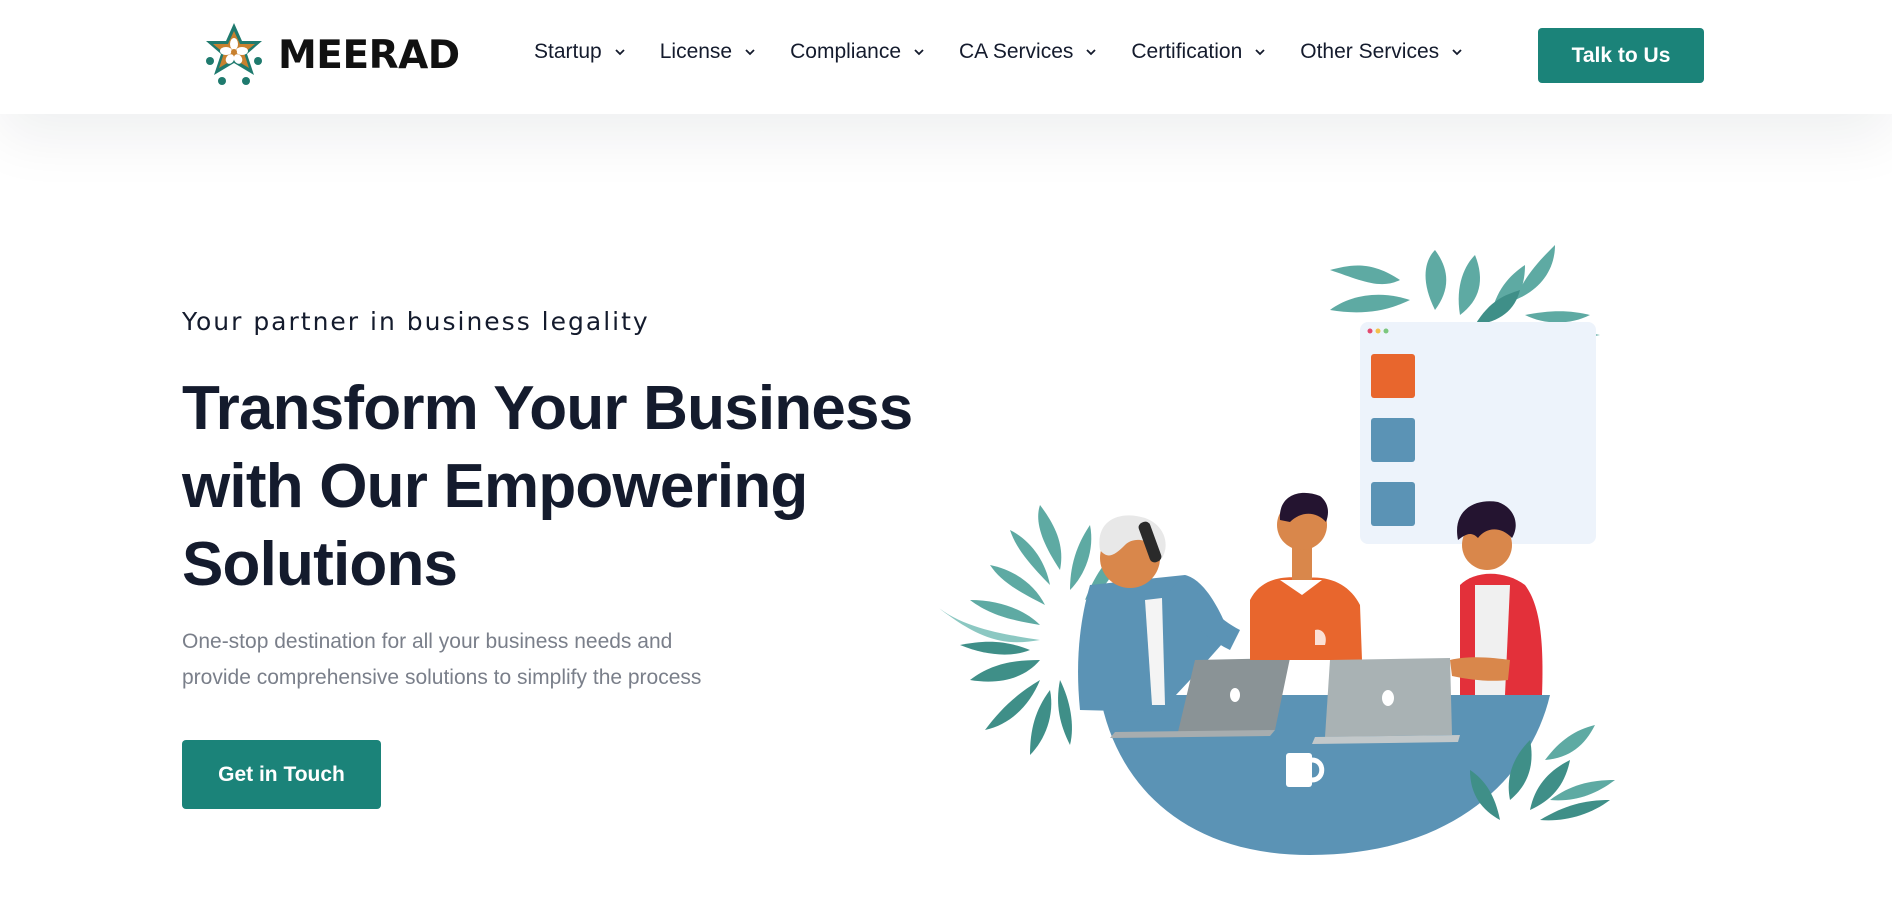  What do you see at coordinates (547, 408) in the screenshot?
I see `headline-line: Transform Your Business` at bounding box center [547, 408].